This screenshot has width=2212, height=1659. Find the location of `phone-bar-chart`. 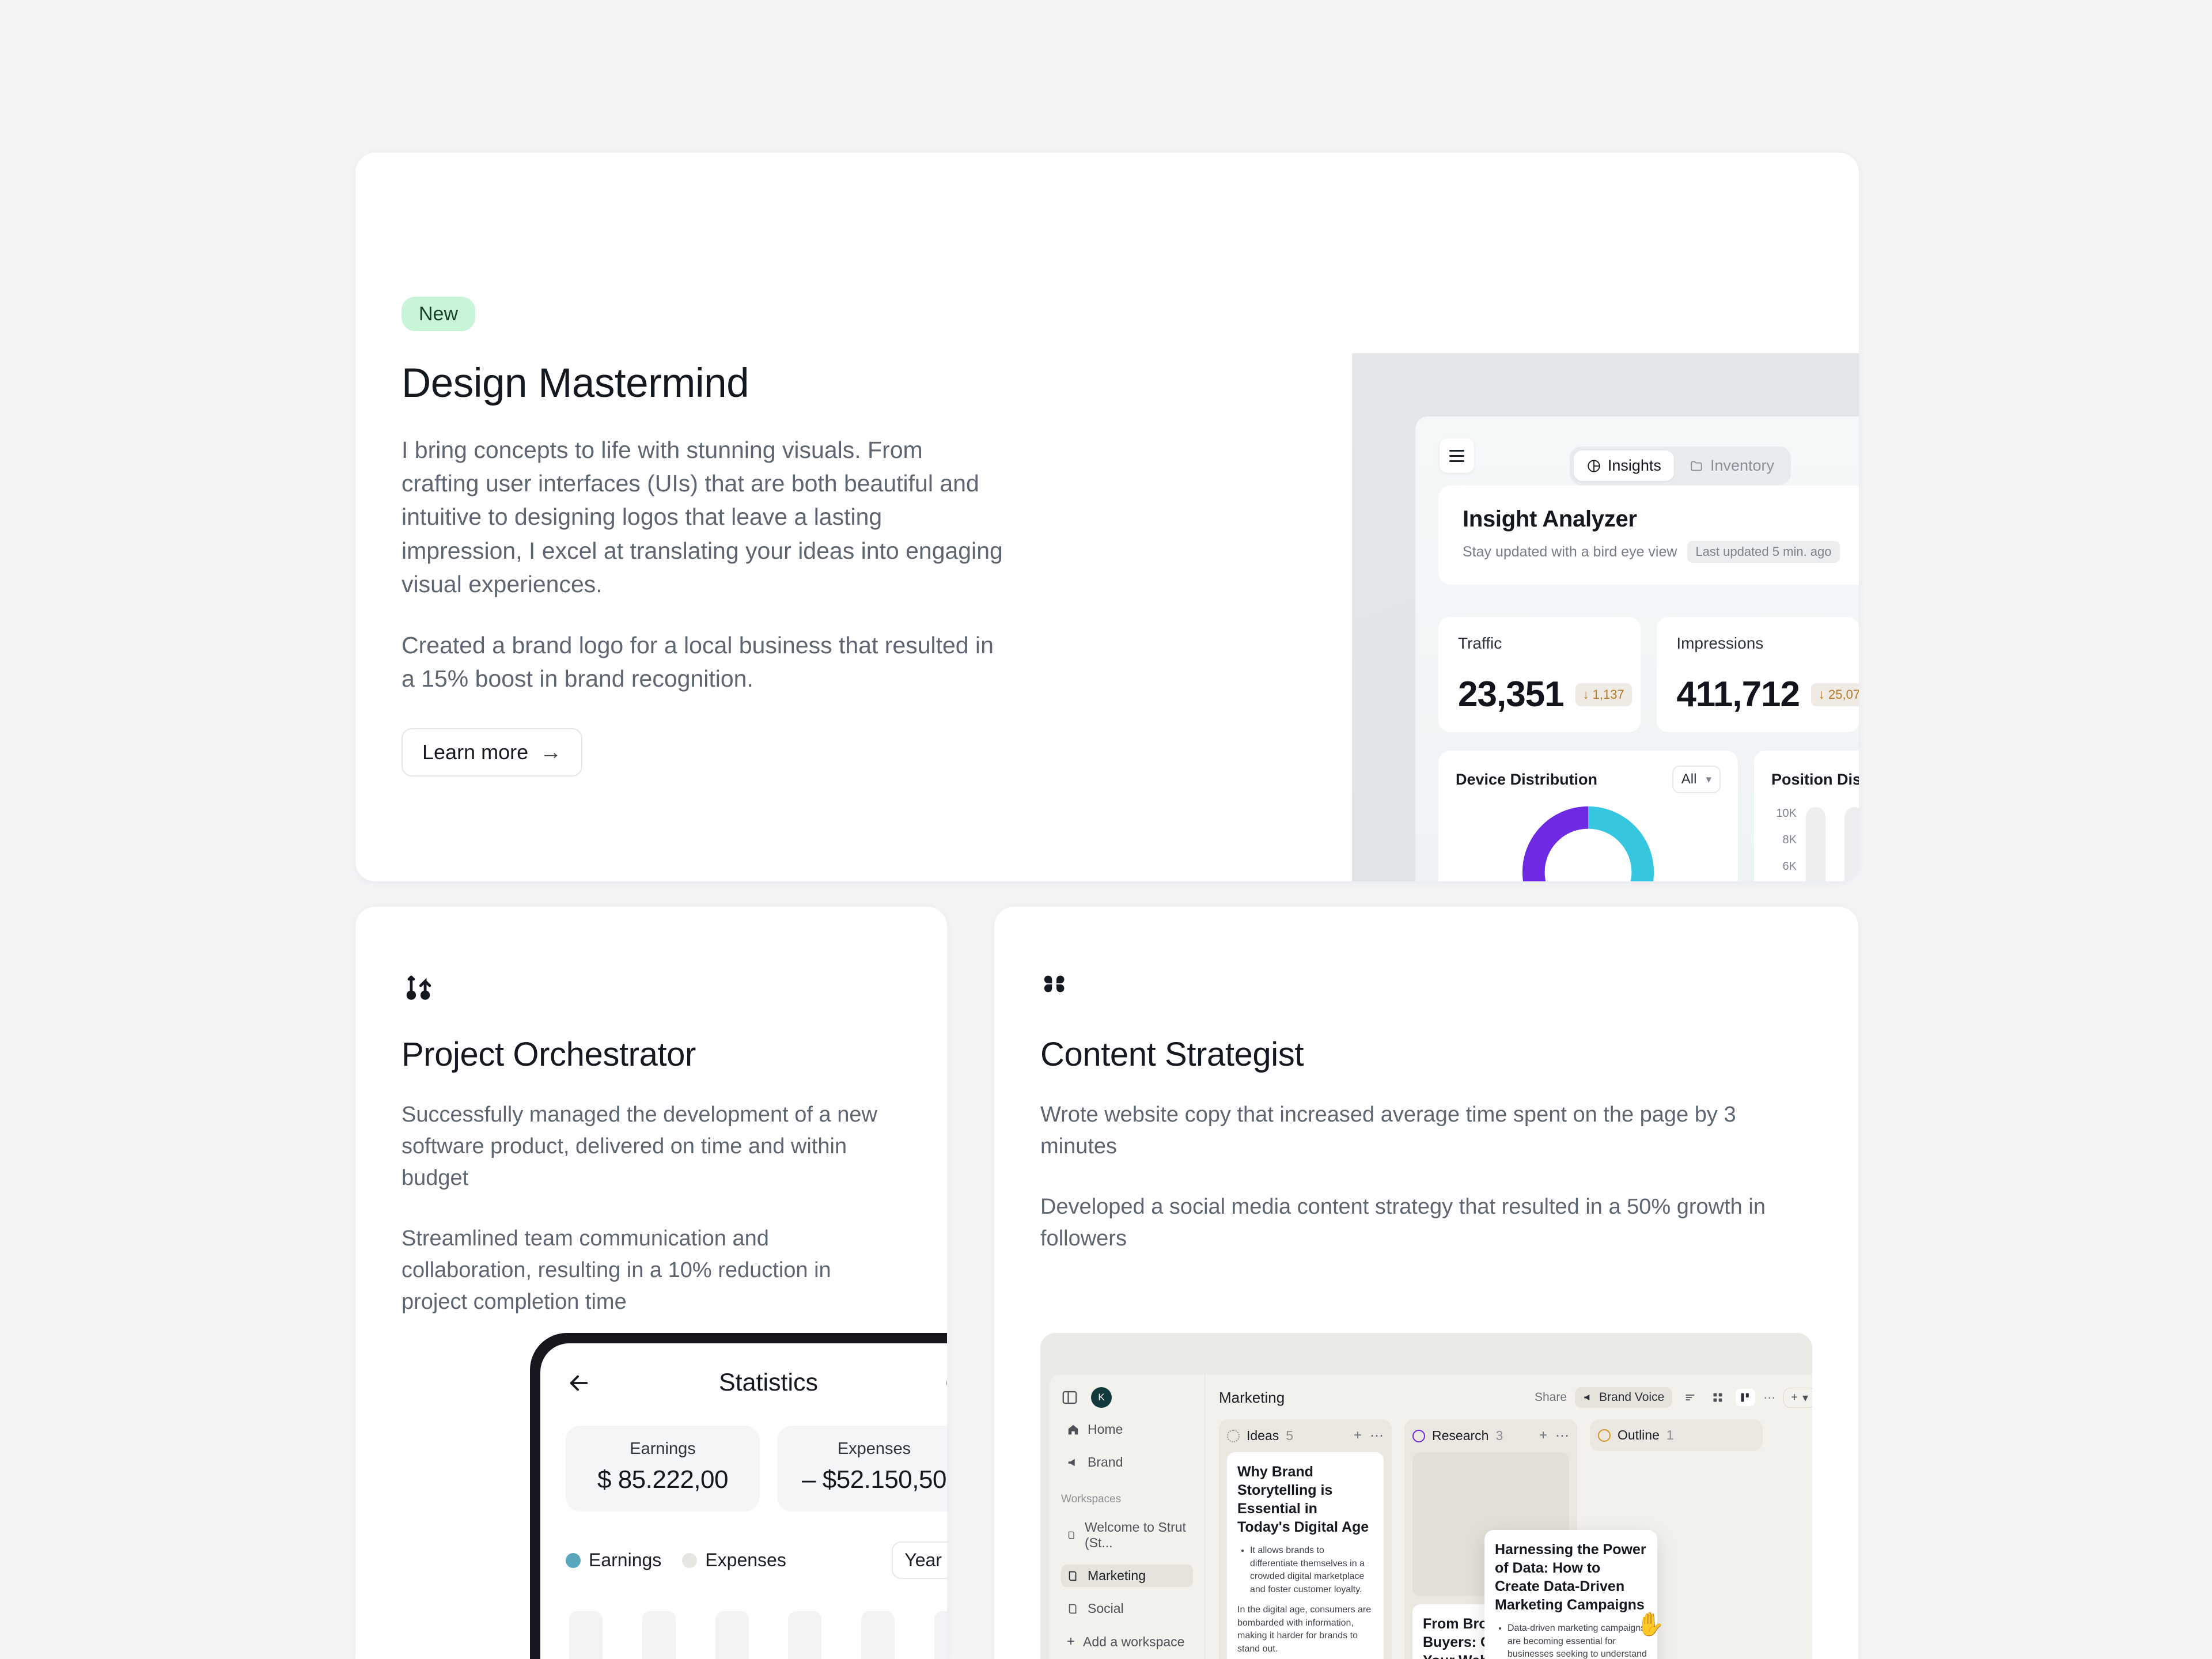

phone-bar-chart is located at coordinates (756, 1635).